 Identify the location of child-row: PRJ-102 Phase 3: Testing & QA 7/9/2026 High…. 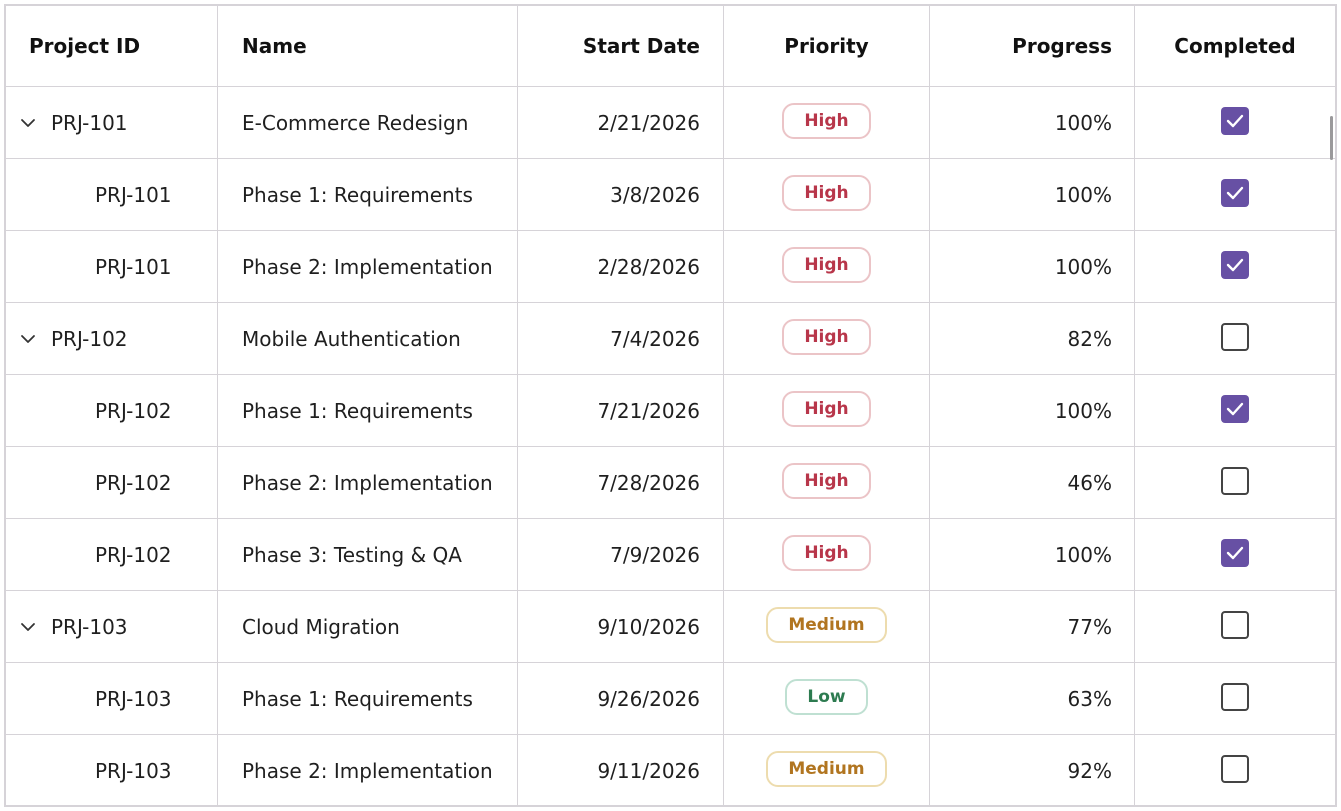
(670, 555).